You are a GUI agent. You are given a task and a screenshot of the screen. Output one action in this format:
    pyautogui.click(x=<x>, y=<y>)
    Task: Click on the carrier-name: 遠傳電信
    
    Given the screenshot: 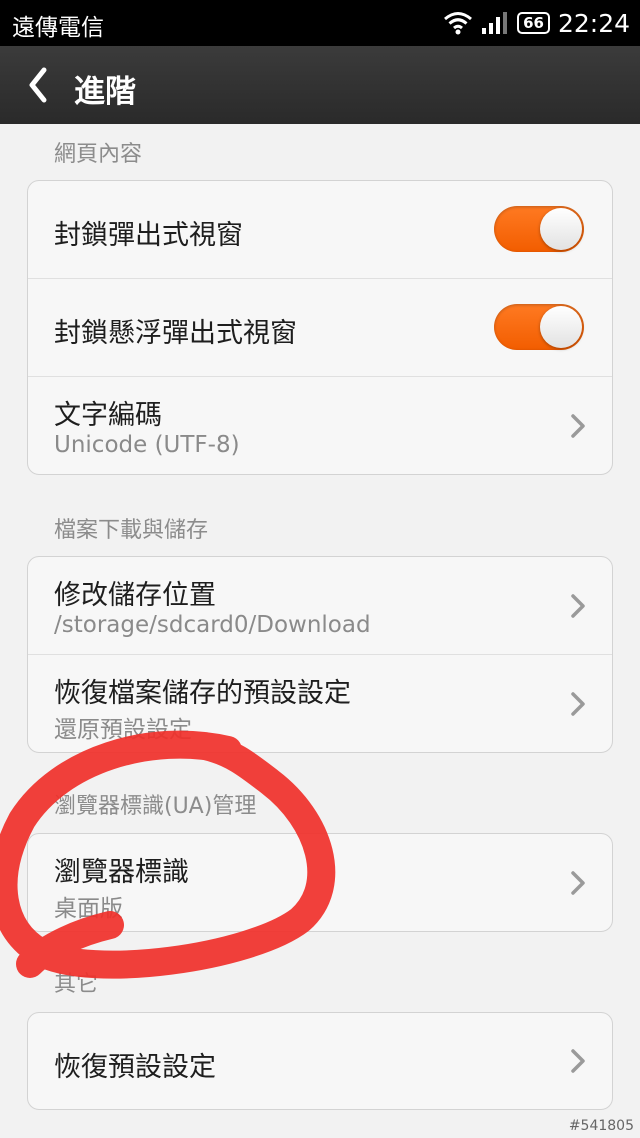 What is the action you would take?
    pyautogui.click(x=58, y=28)
    